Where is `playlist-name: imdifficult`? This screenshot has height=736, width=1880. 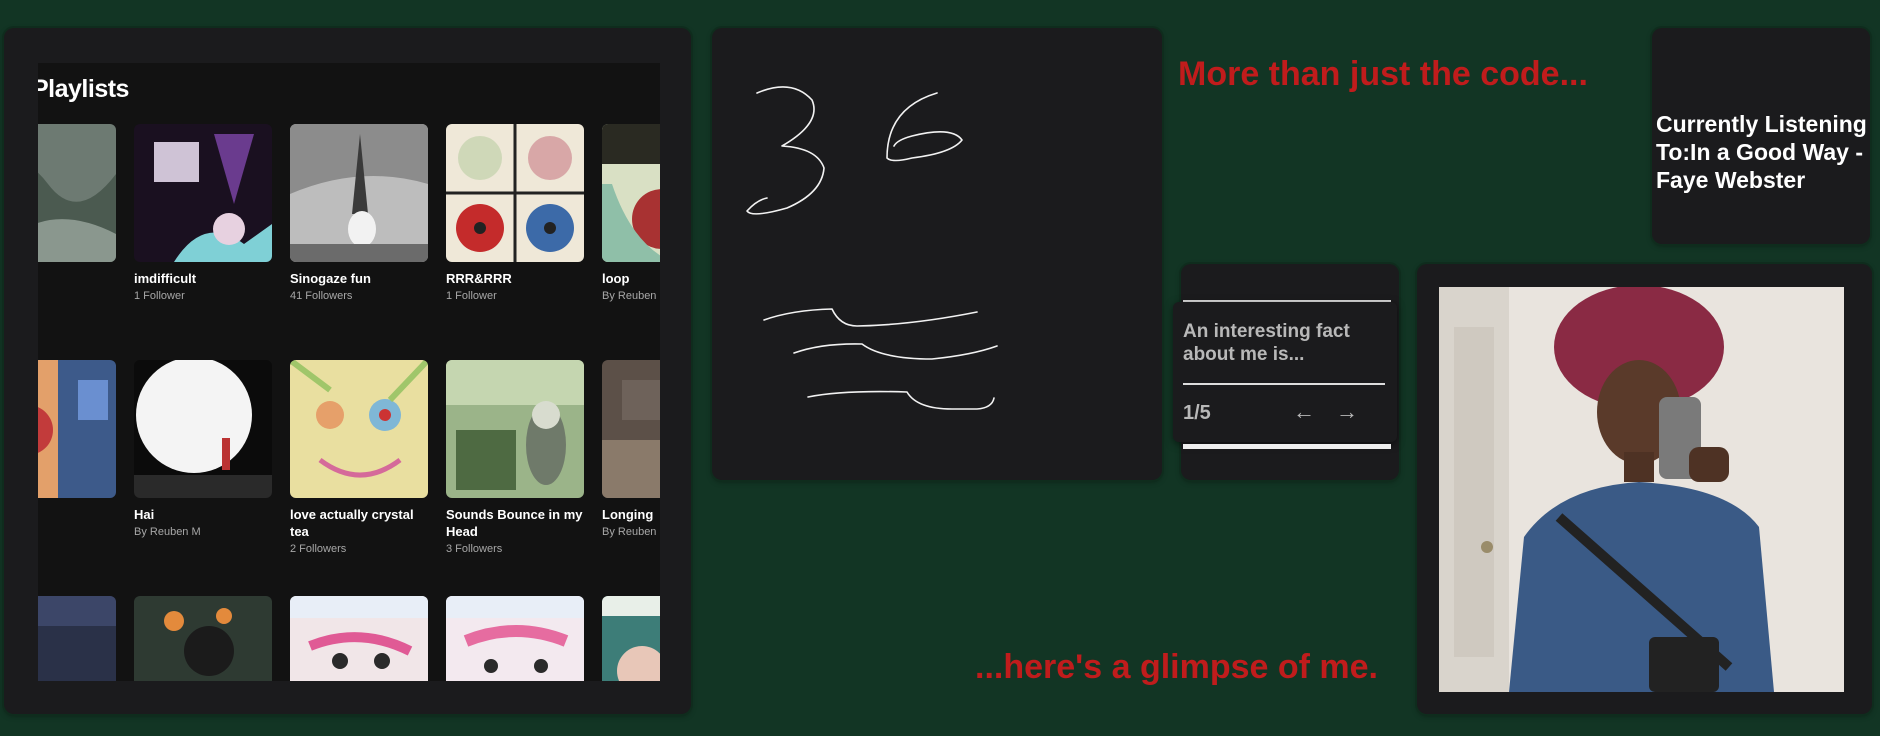 playlist-name: imdifficult is located at coordinates (165, 278).